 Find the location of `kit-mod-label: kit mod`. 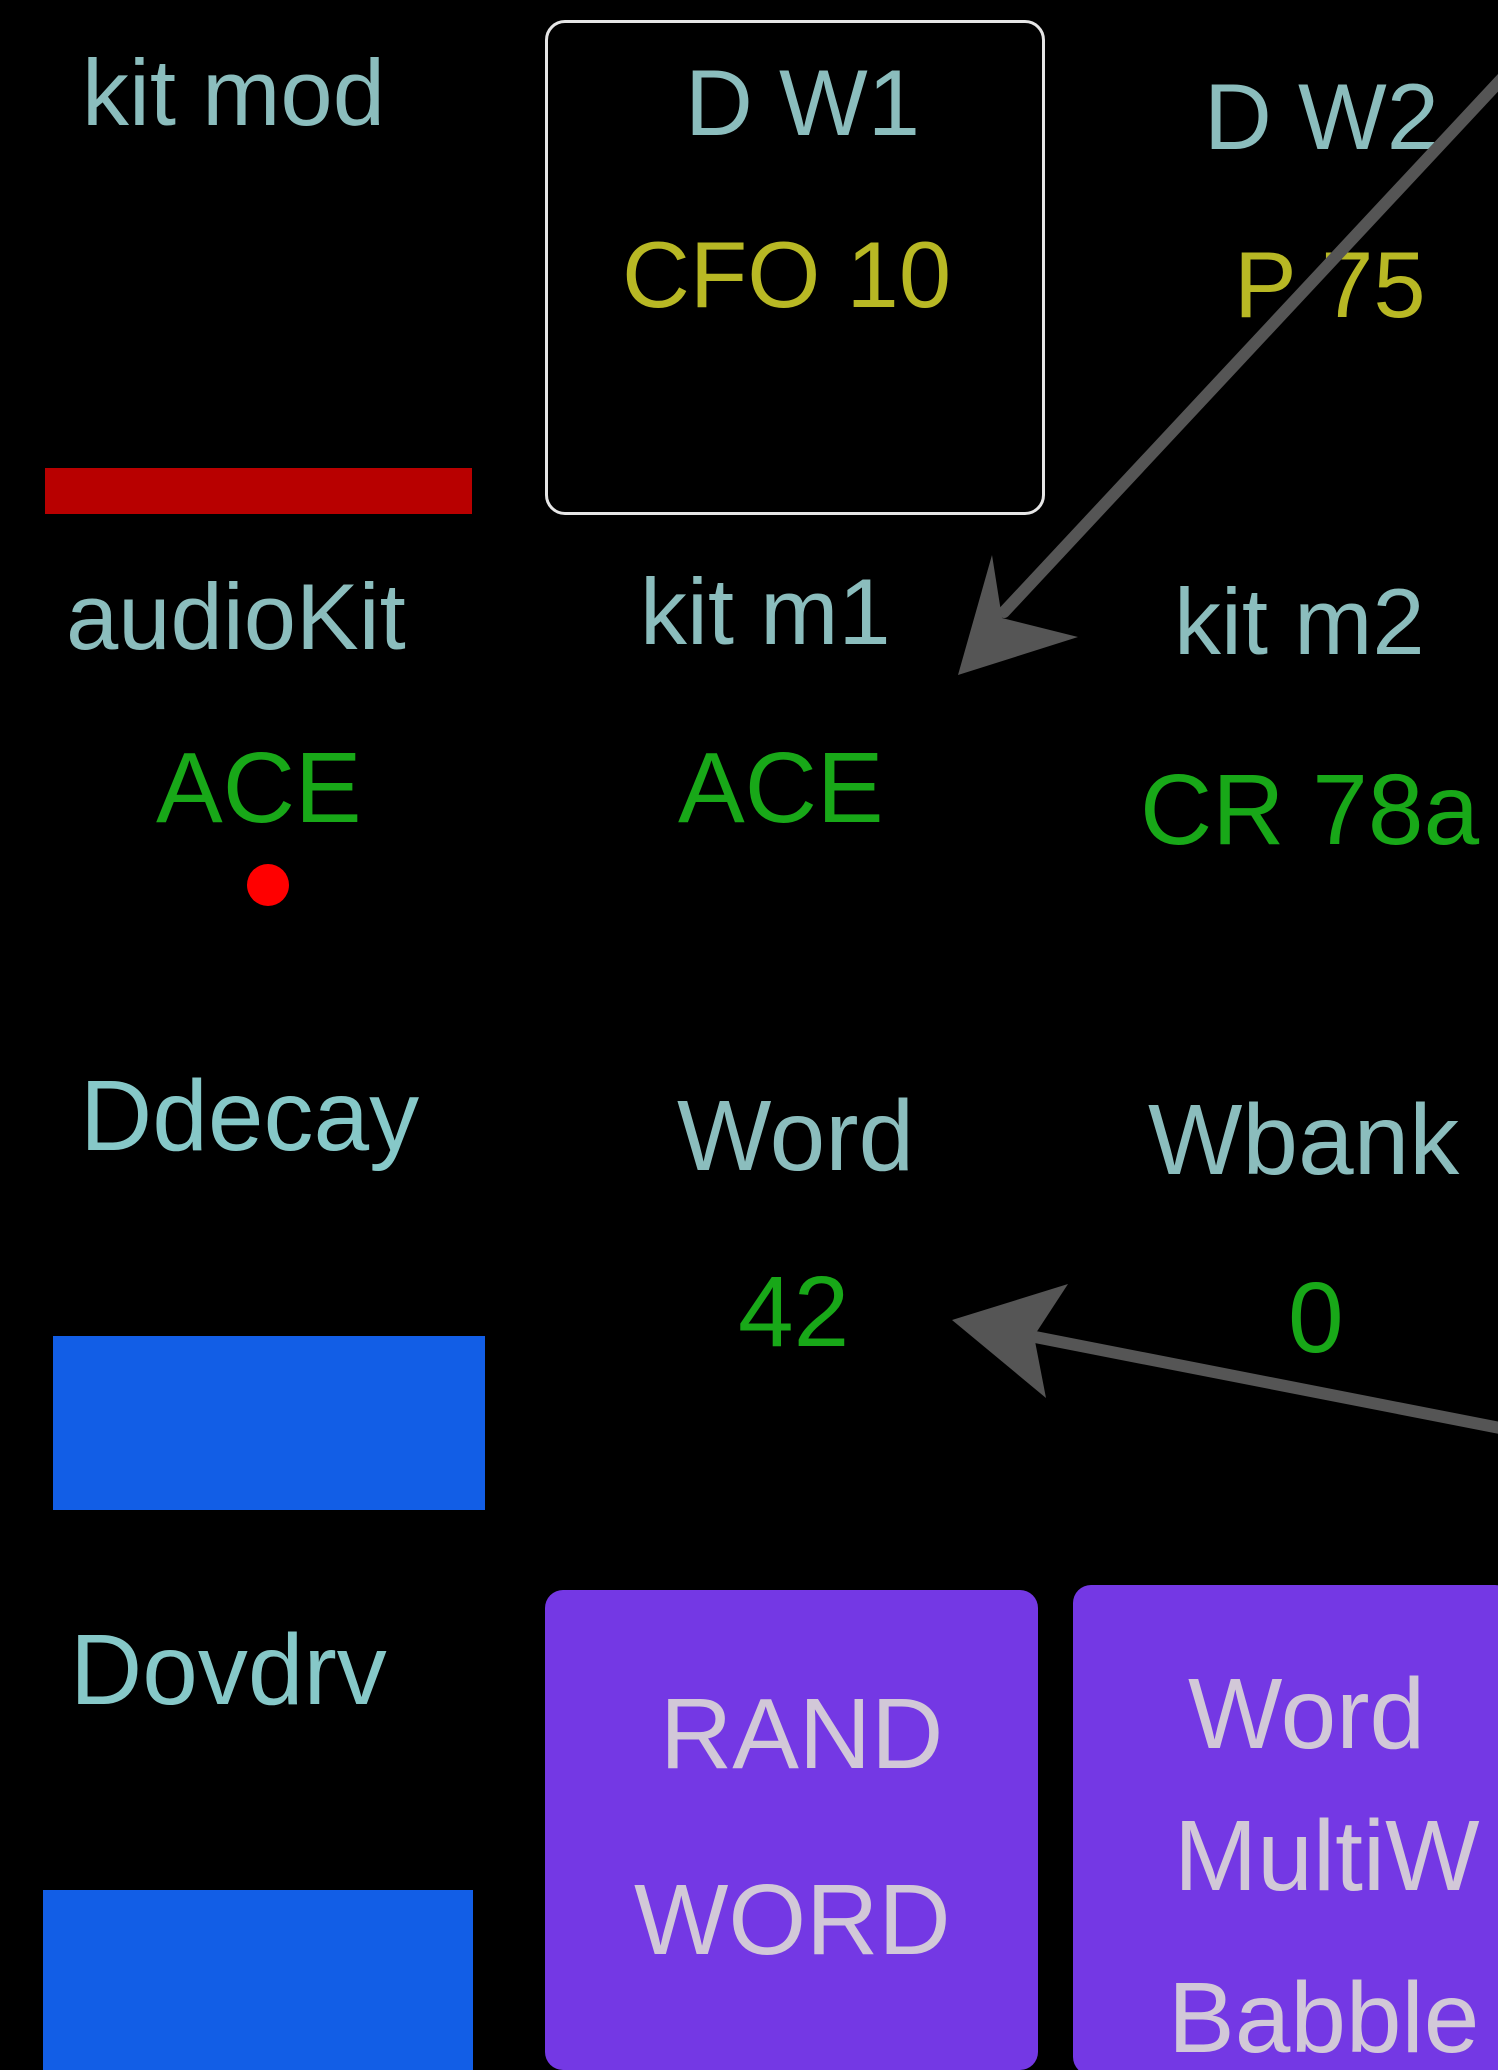

kit-mod-label: kit mod is located at coordinates (233, 92).